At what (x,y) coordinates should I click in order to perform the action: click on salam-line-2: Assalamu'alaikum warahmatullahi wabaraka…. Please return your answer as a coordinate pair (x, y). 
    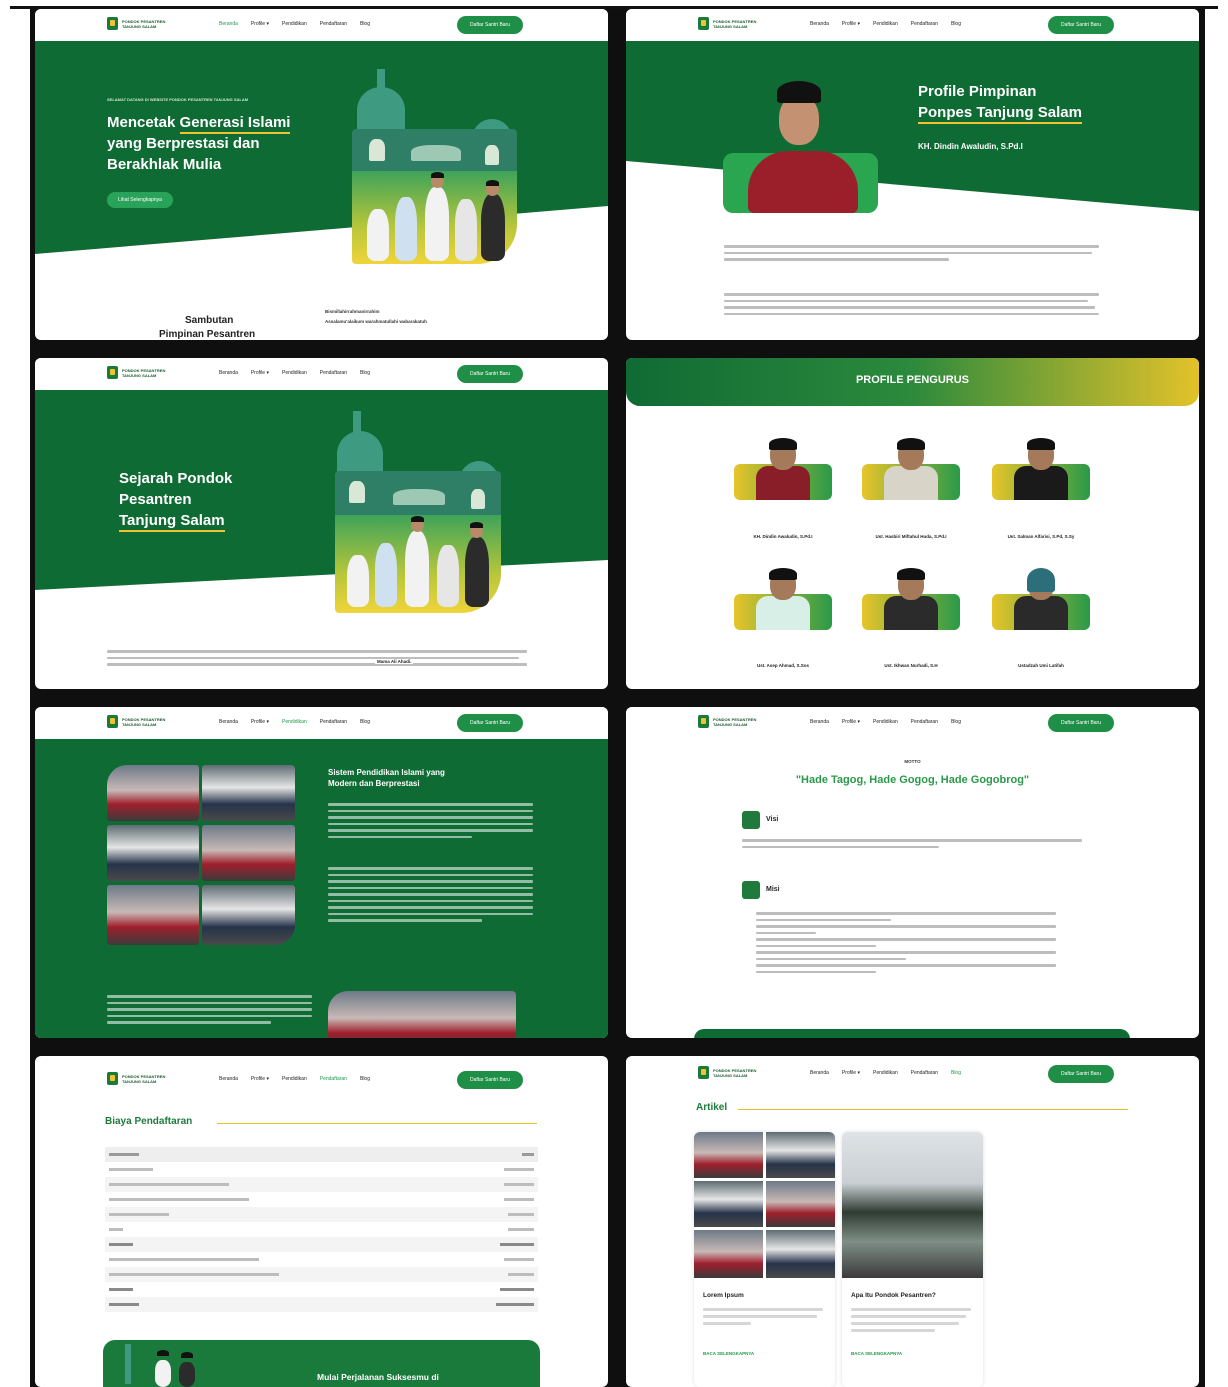
    Looking at the image, I should click on (376, 321).